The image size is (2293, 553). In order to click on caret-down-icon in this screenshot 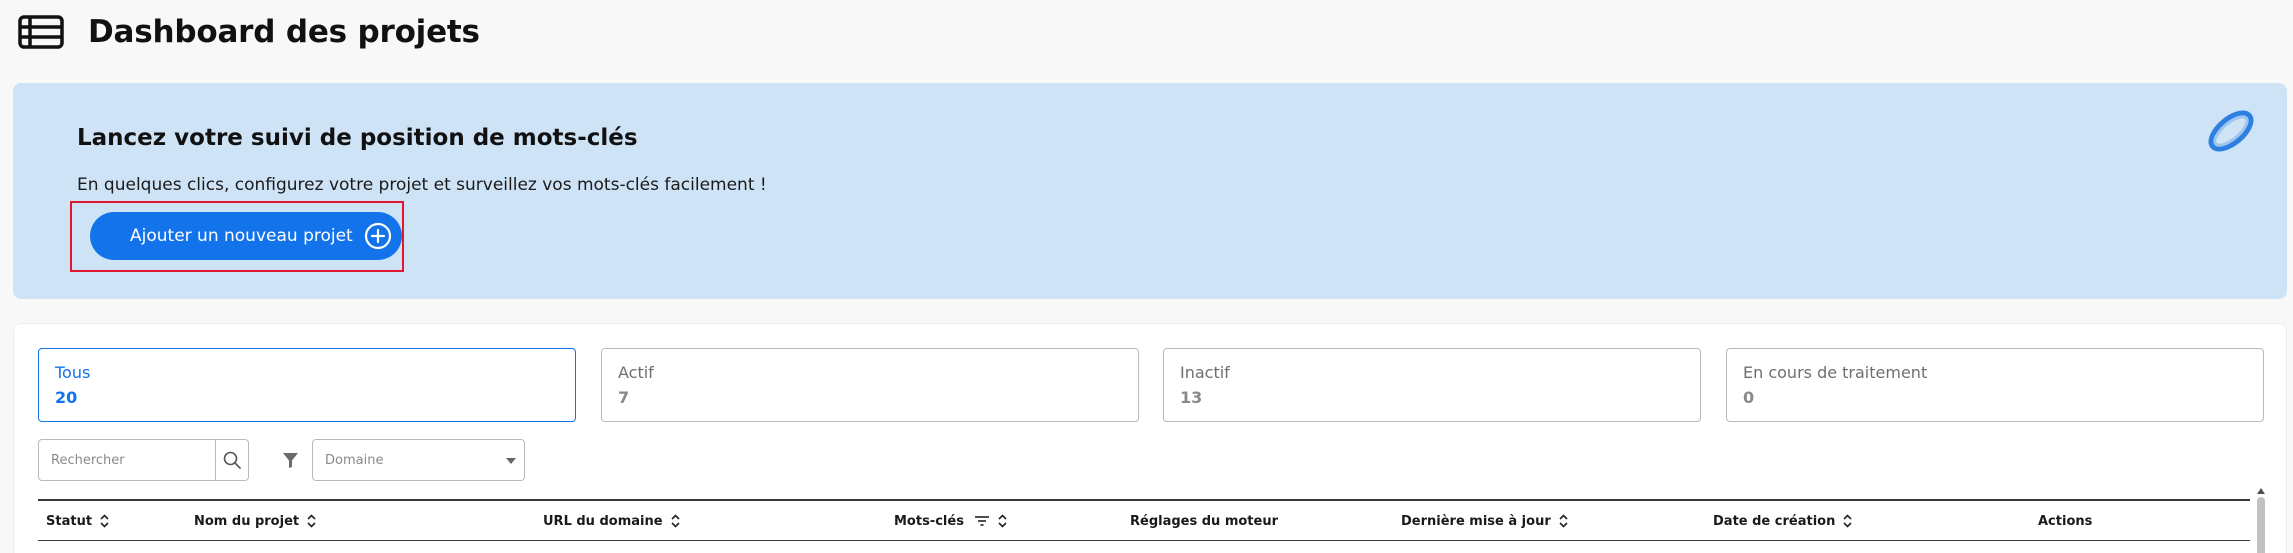, I will do `click(511, 461)`.